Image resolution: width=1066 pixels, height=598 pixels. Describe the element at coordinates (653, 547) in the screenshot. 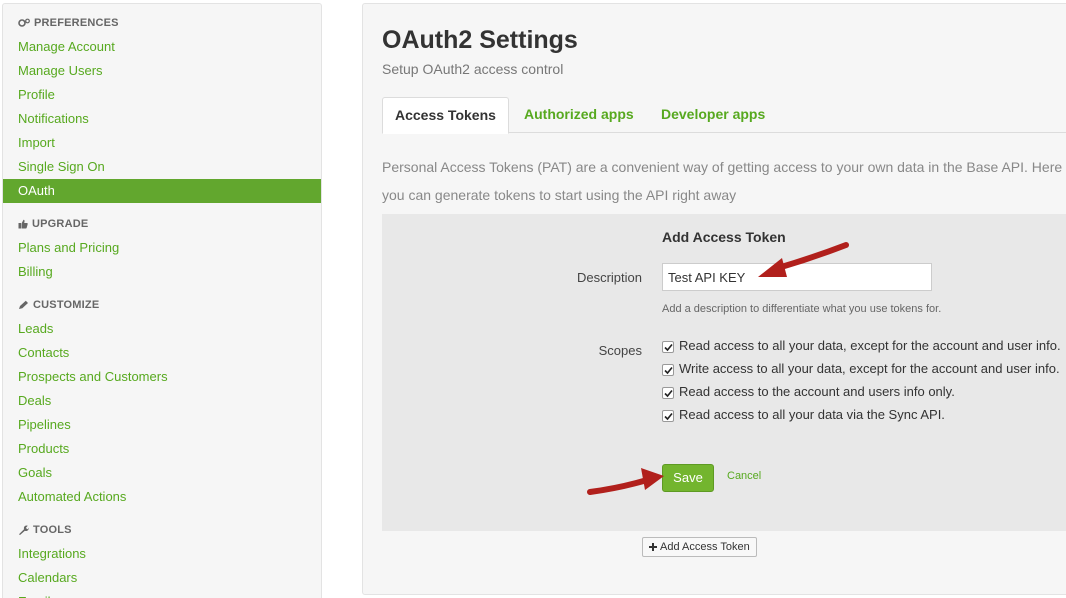

I see `plus-icon` at that location.